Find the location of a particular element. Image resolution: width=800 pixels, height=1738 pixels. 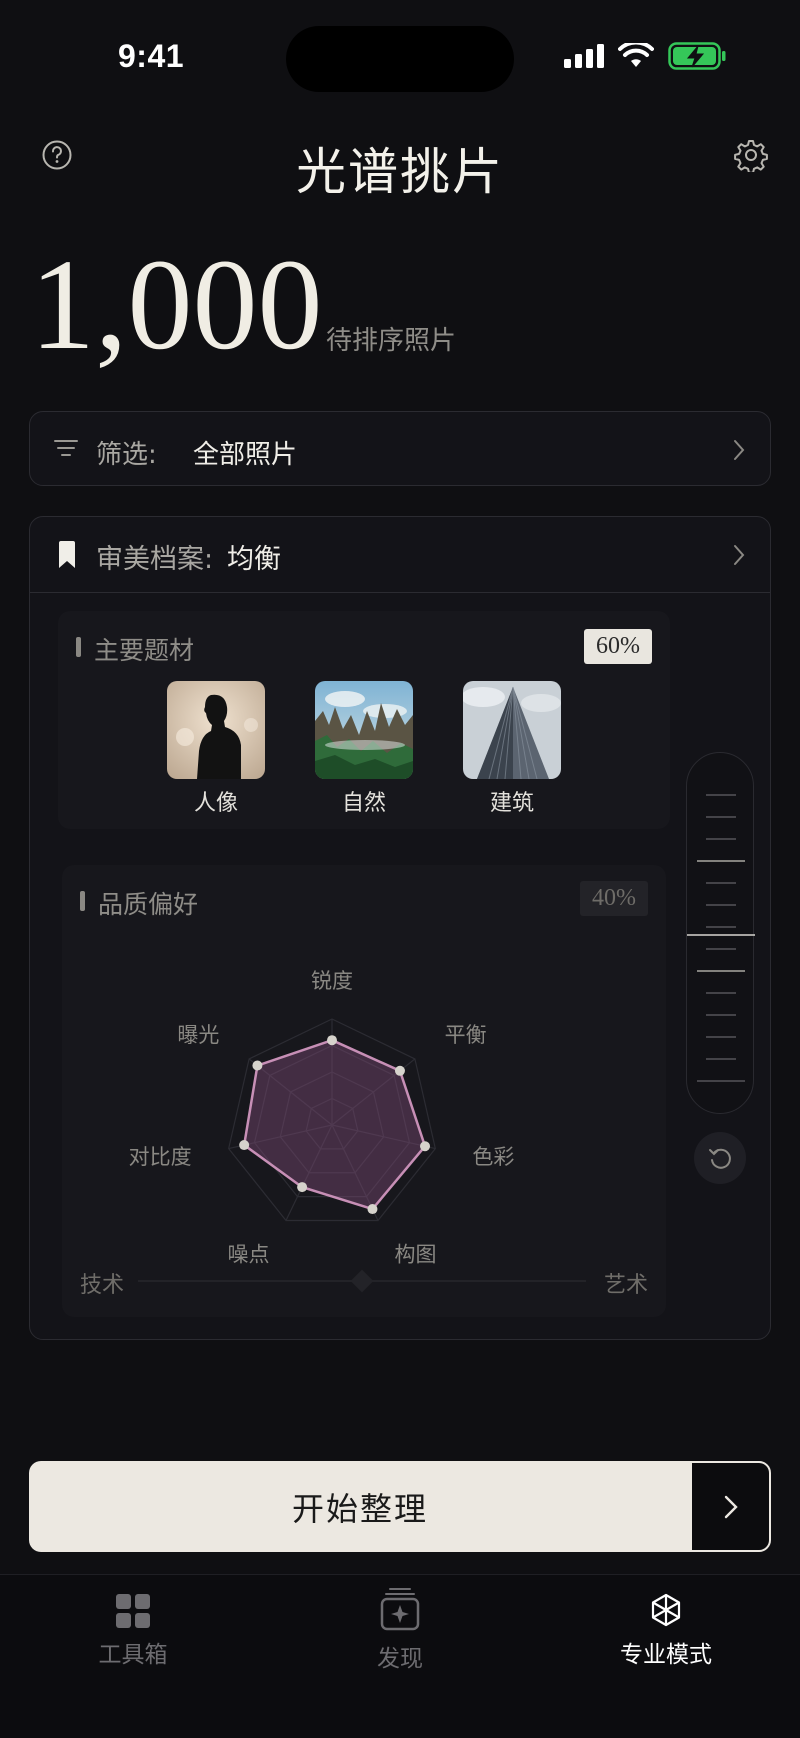

subject-architecture-label: 建筑 is located at coordinates (511, 803).